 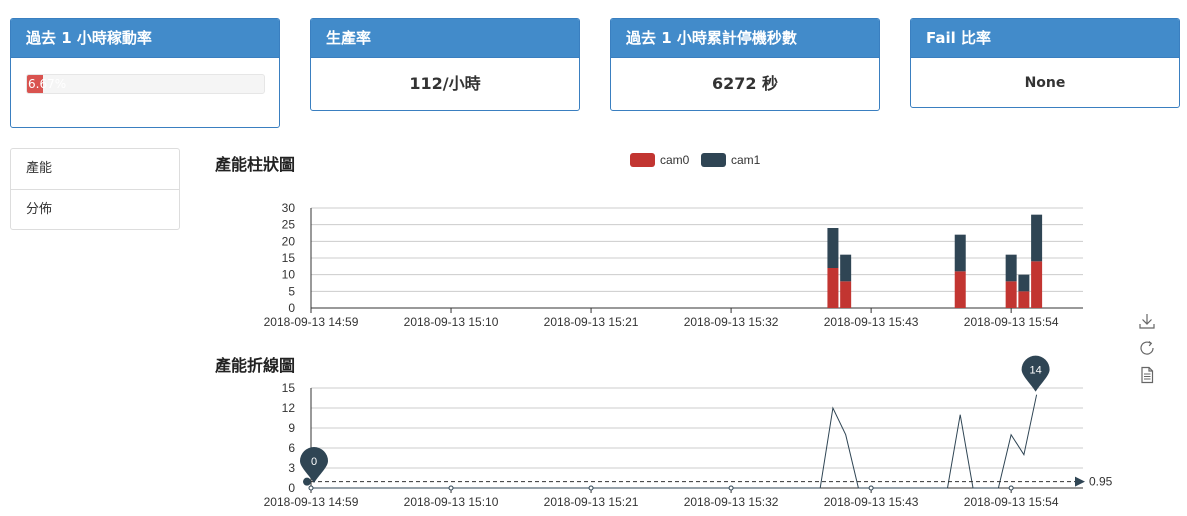 I want to click on fail-rate-title: Fail 比率, so click(x=1045, y=38).